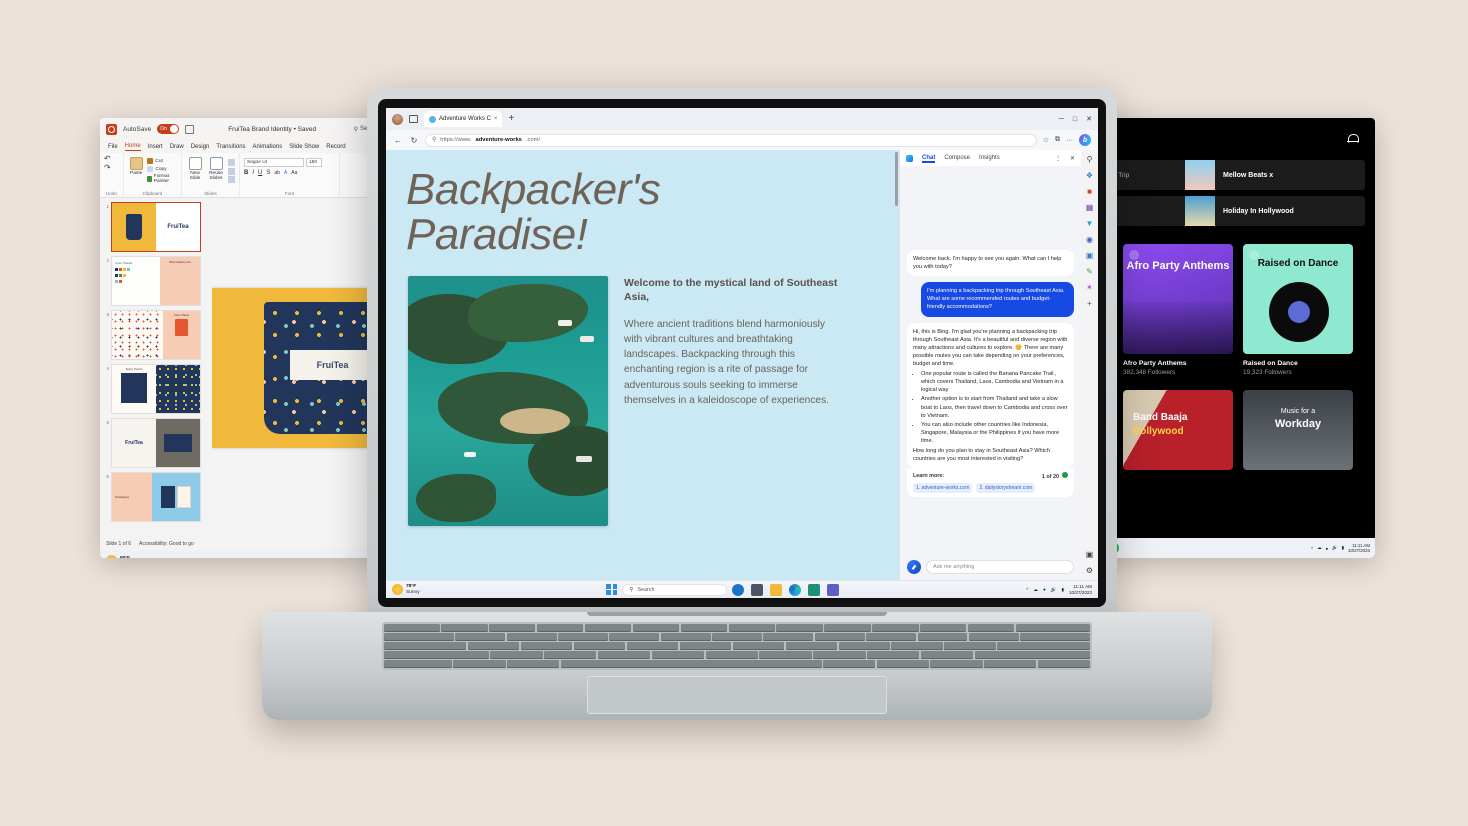 This screenshot has height=826, width=1468. I want to click on slide-thumb-body: Packaging, so click(156, 497).